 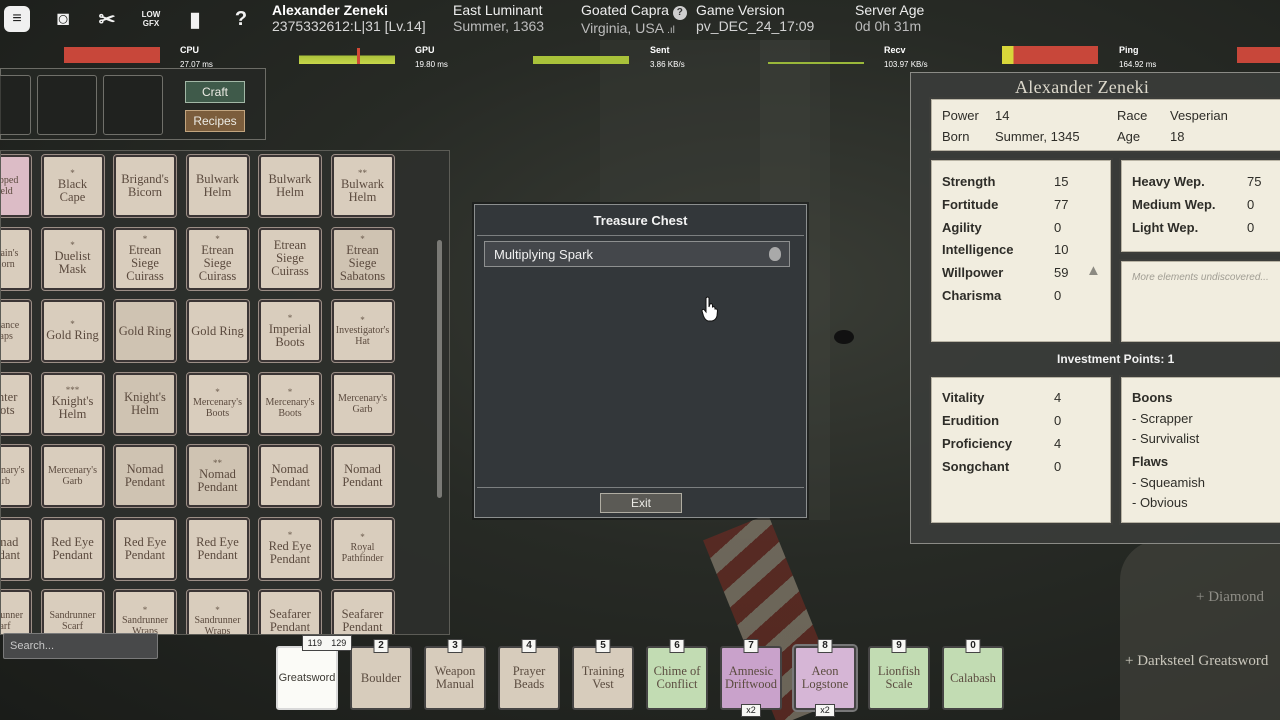 I want to click on hotbar-slot: Training Vest 5, so click(x=603, y=674).